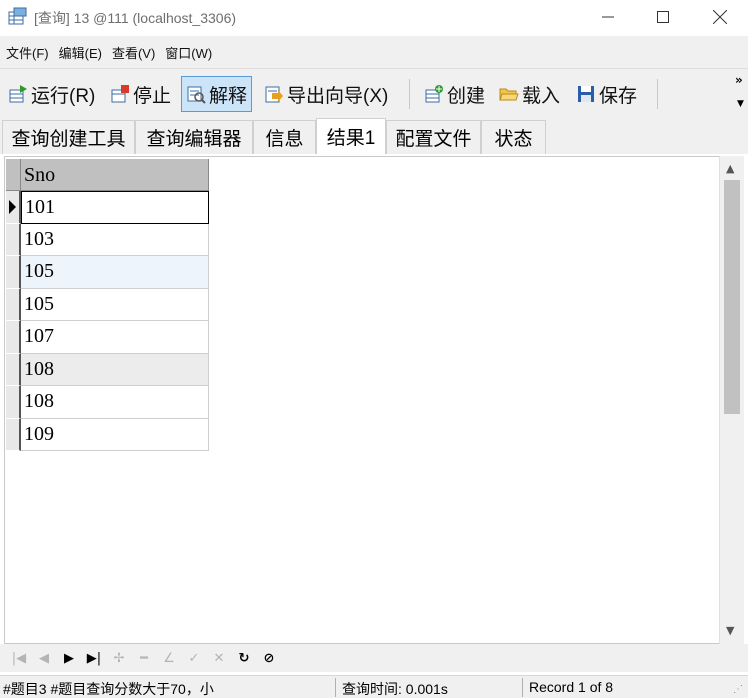 This screenshot has width=748, height=698. Describe the element at coordinates (68, 139) in the screenshot. I see `tab-label: 查询创建工具` at that location.